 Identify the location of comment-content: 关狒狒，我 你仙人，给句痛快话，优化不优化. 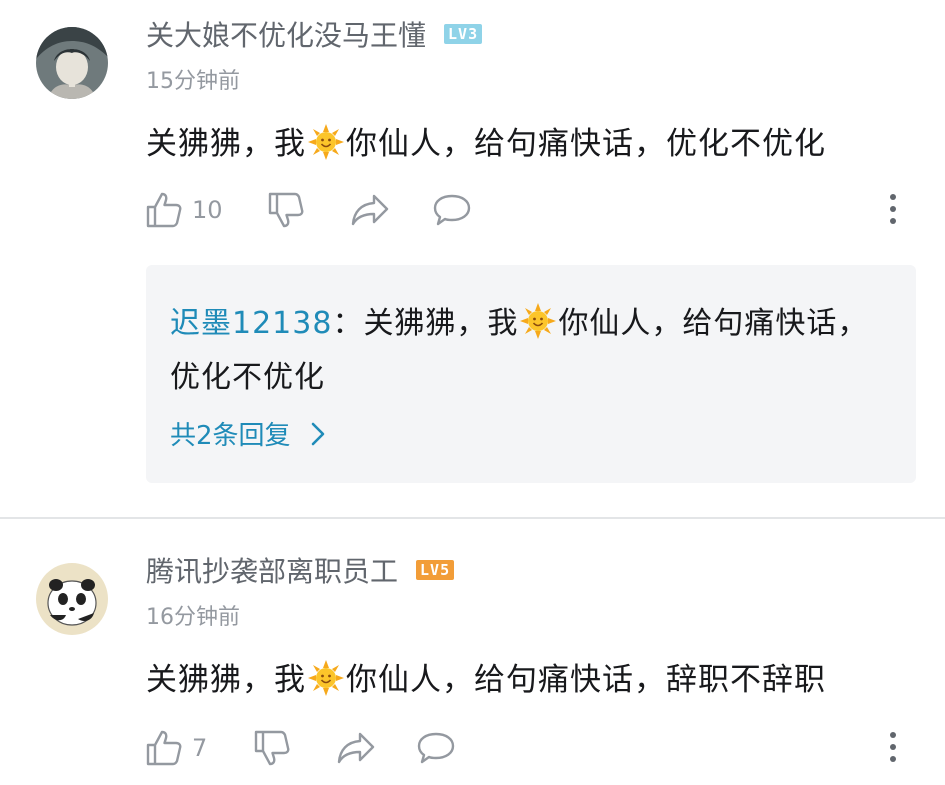
(486, 140).